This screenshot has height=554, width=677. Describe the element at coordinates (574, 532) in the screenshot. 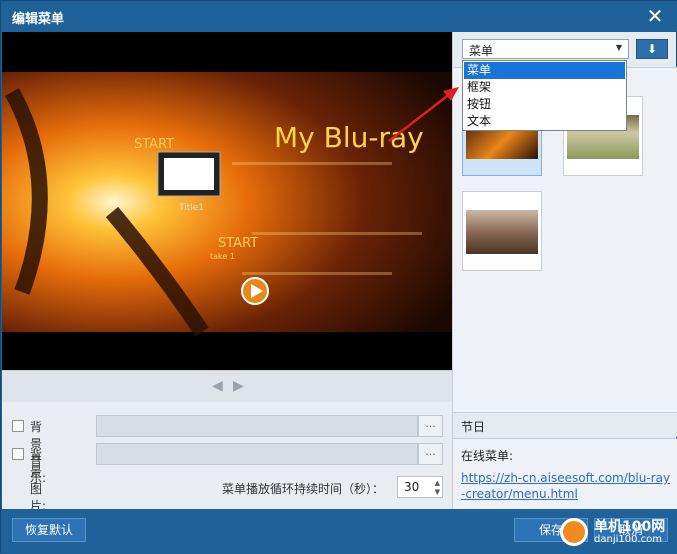

I see `watermark-logo-icon` at that location.